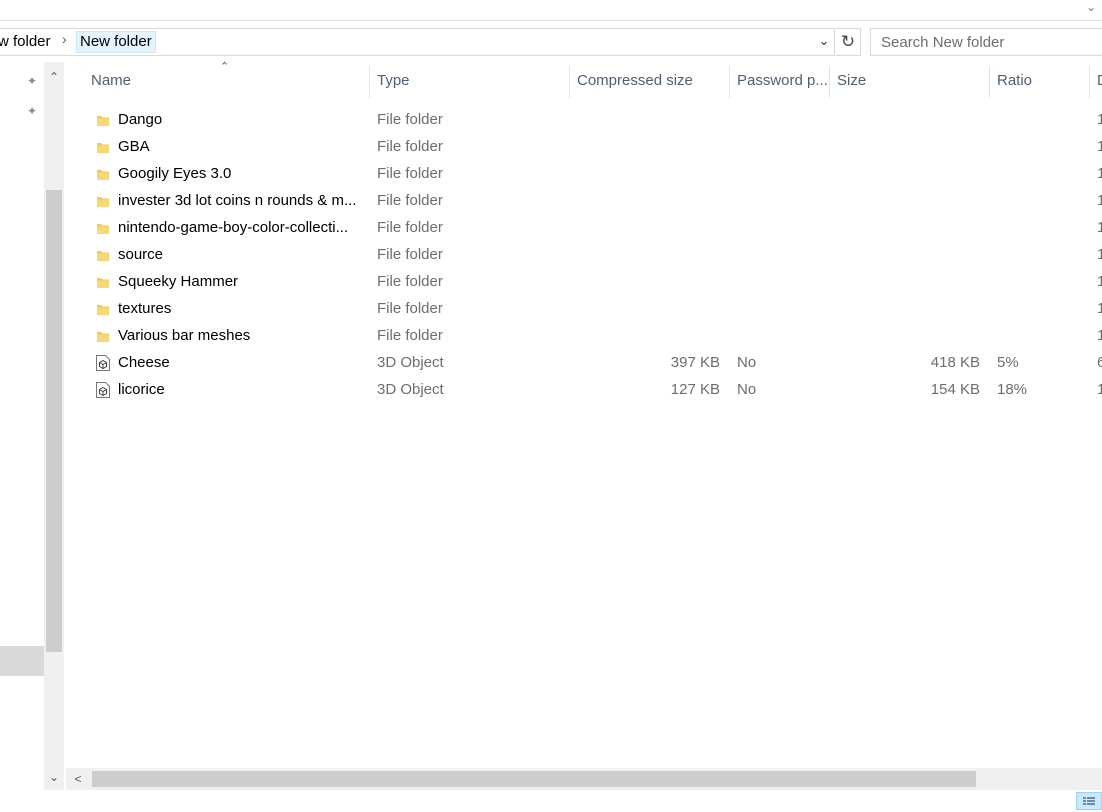 Image resolution: width=1102 pixels, height=812 pixels. What do you see at coordinates (141, 254) in the screenshot?
I see `file-name: source` at bounding box center [141, 254].